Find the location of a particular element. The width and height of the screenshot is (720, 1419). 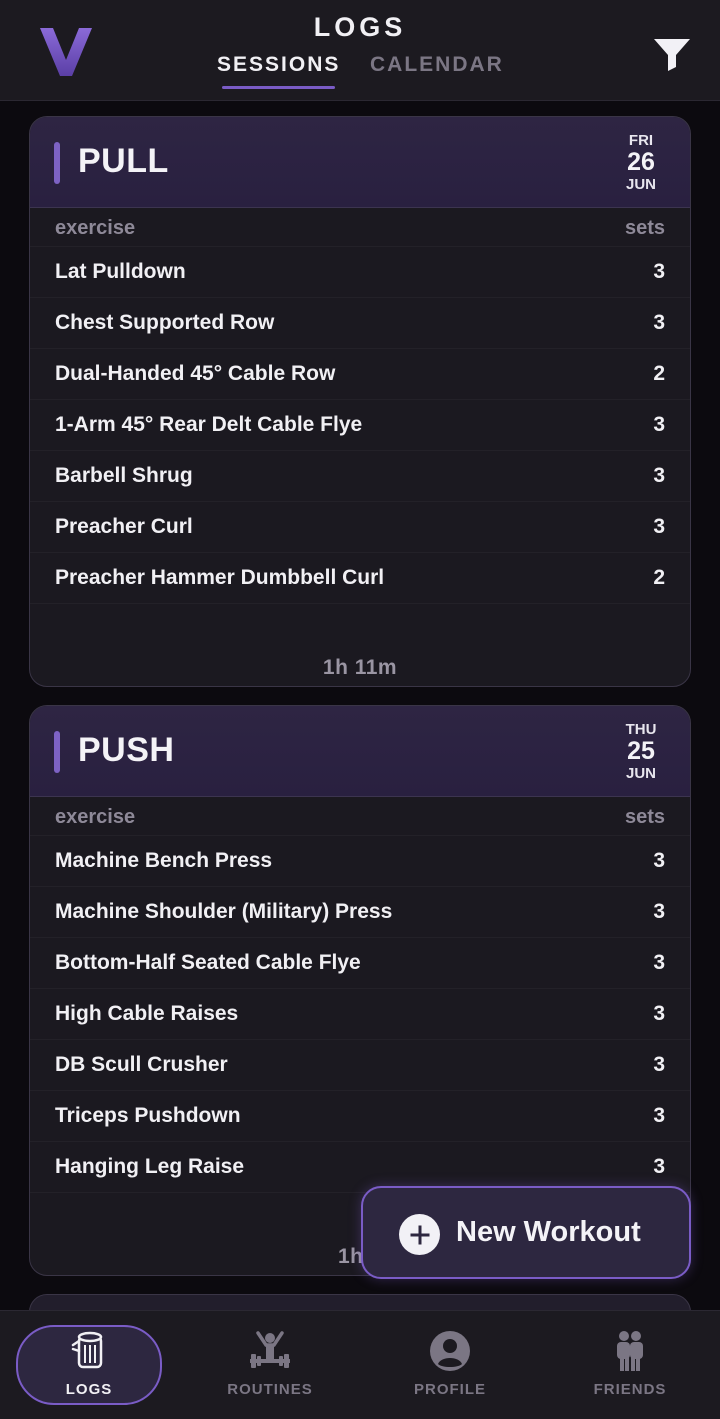

exercise-name: Hanging Leg Raise is located at coordinates (150, 1166).